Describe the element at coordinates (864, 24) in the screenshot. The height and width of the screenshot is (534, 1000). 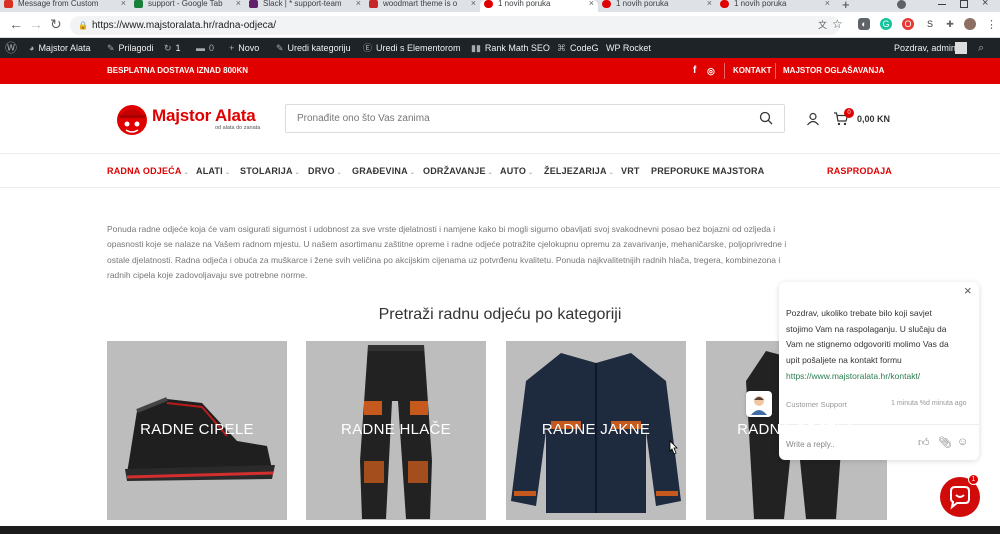
I see `extension-icon: ◐` at that location.